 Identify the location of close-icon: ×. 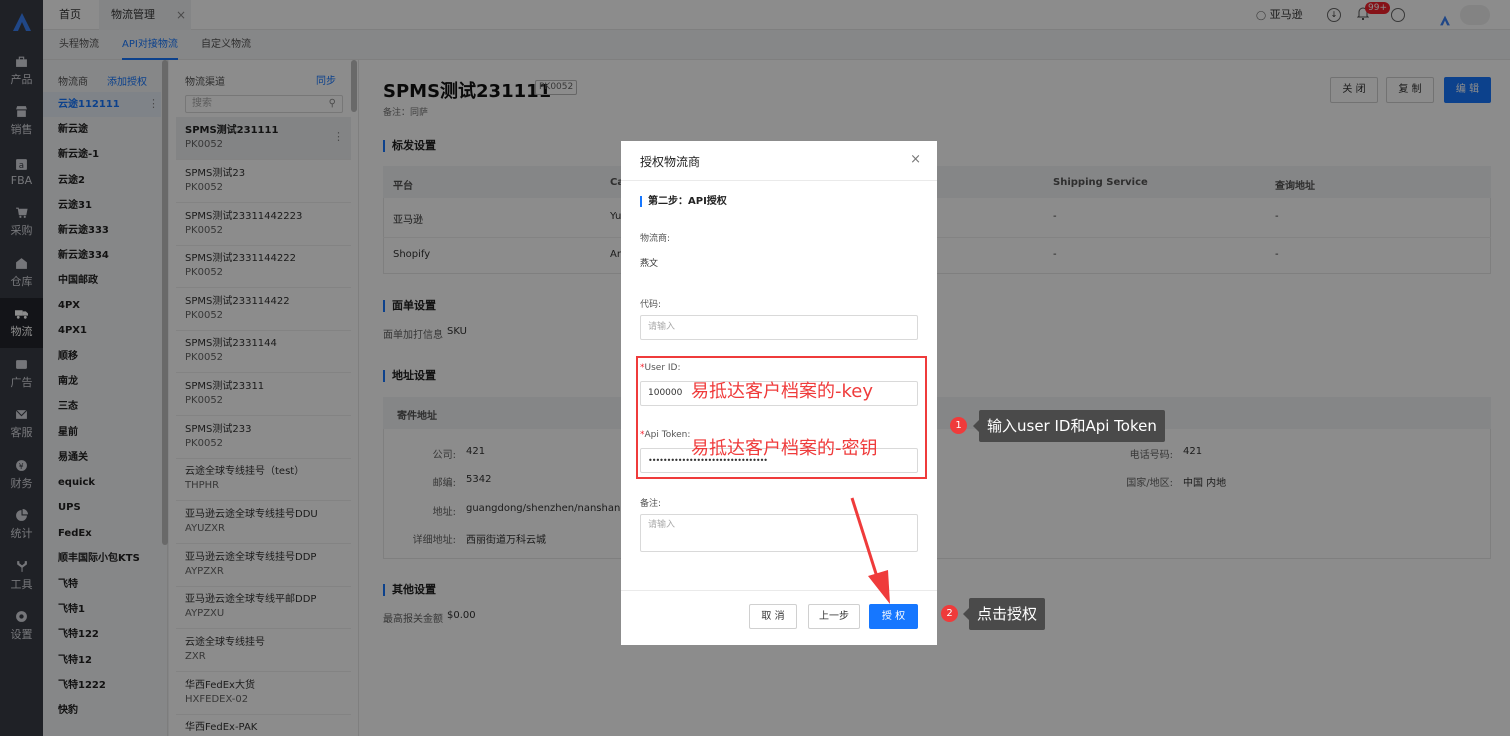
(915, 159).